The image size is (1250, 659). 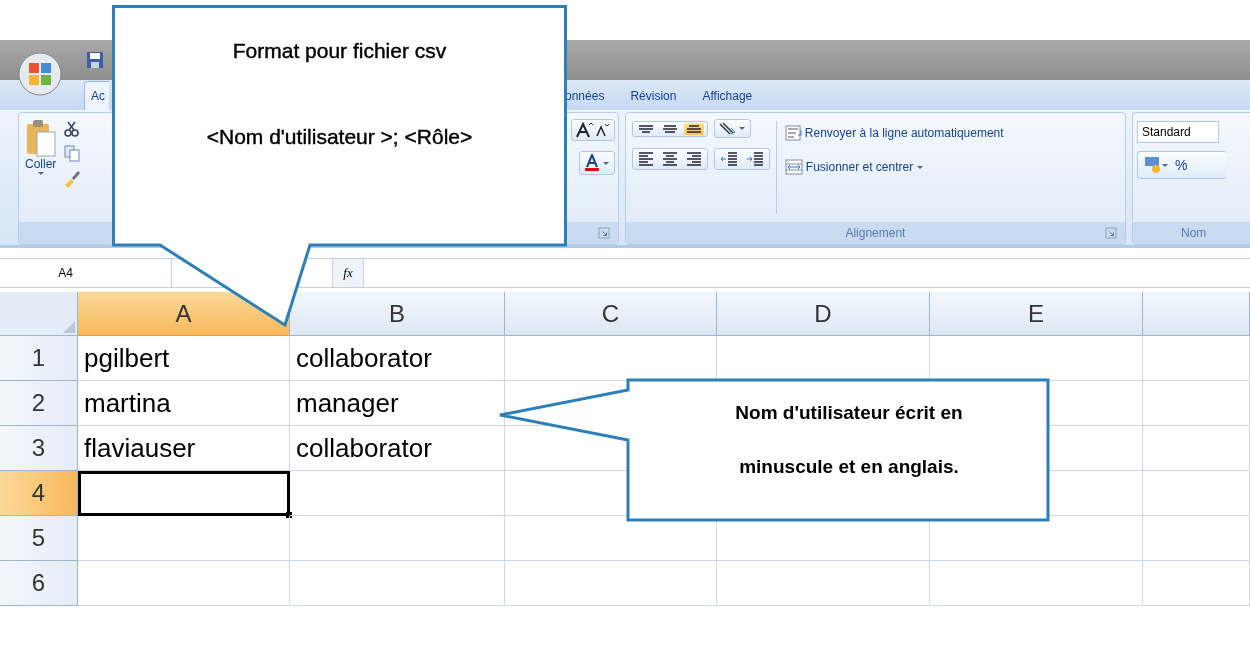 I want to click on row-header: 4, so click(x=39, y=493).